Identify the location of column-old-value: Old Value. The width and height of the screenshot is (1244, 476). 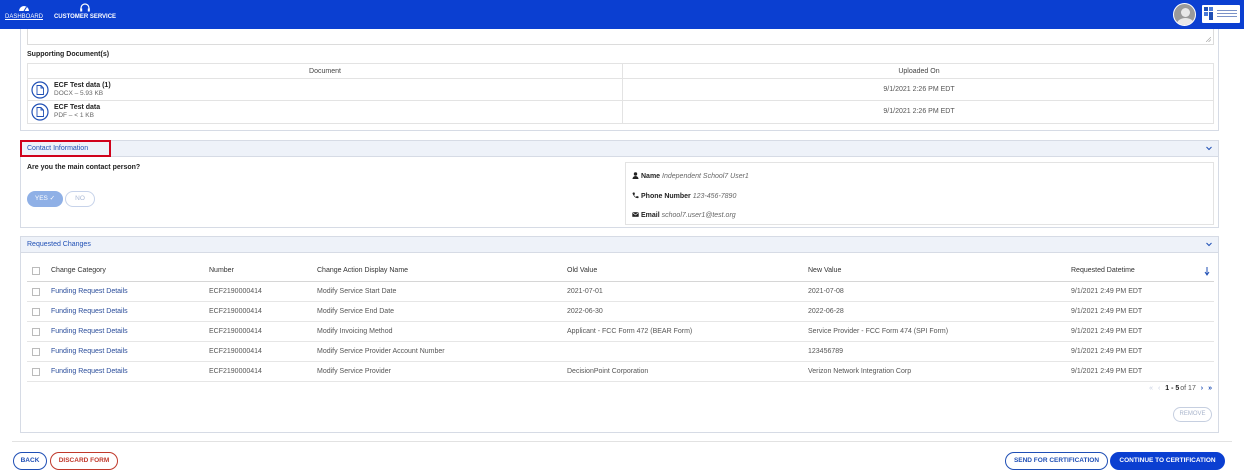
(582, 271).